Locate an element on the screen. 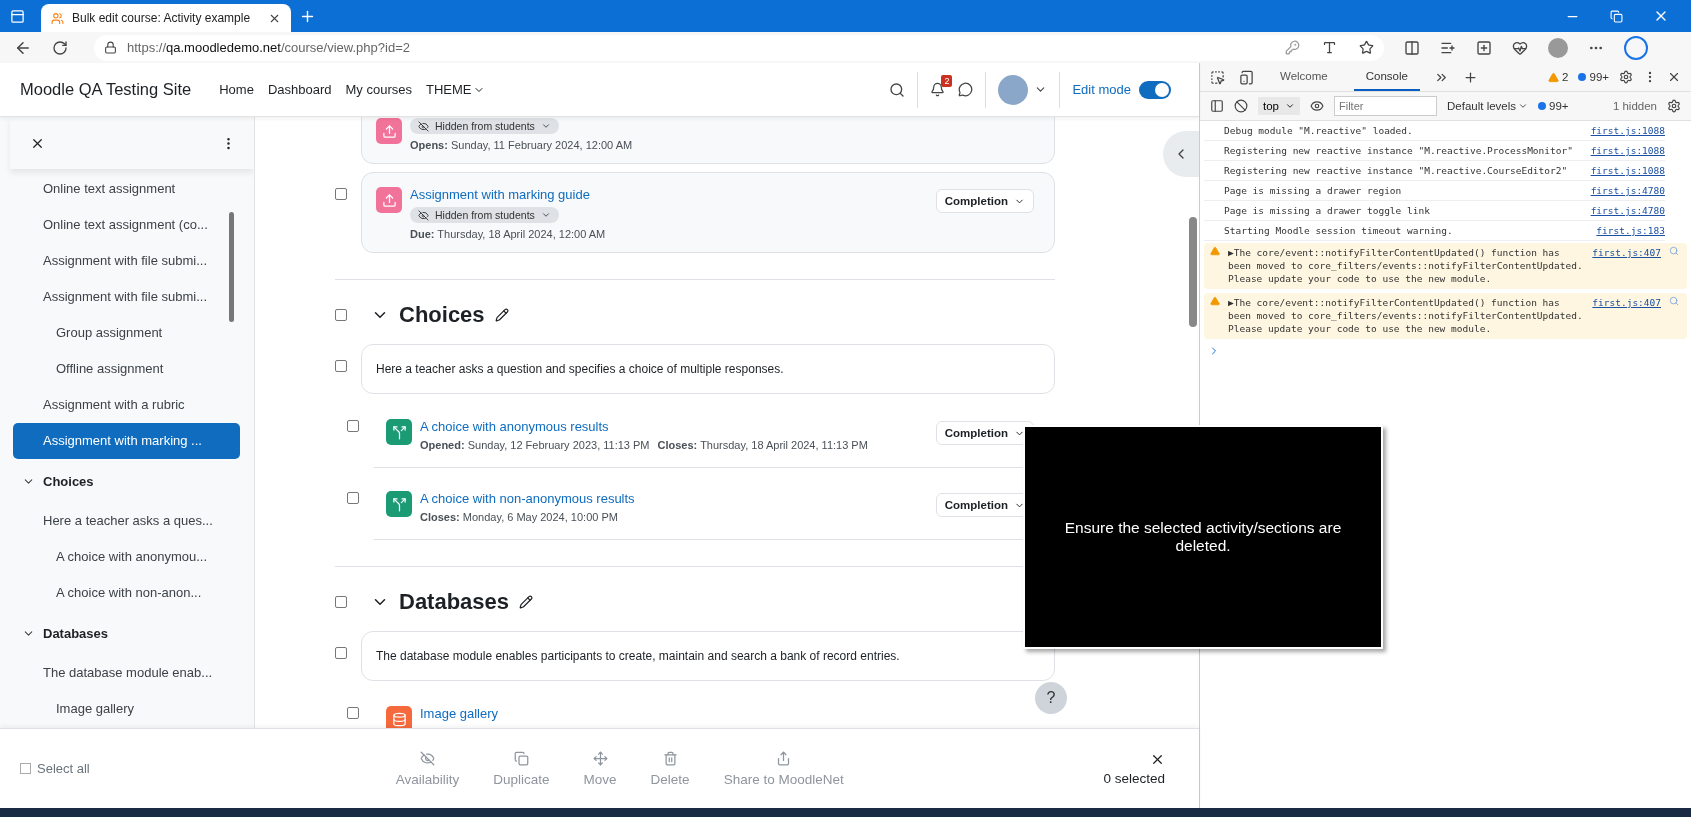  hidden-count: 1 hidden is located at coordinates (1634, 106).